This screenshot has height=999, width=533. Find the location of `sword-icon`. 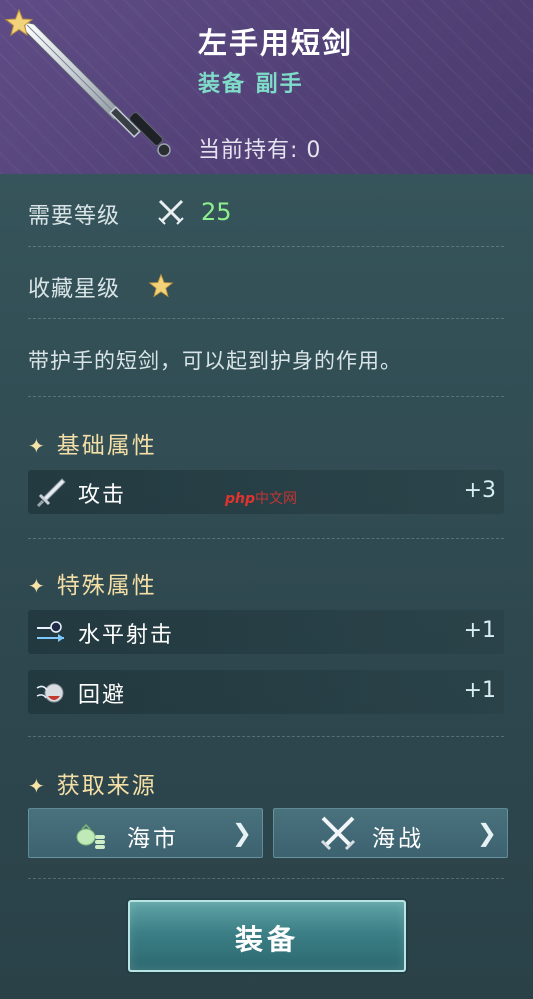

sword-icon is located at coordinates (51, 493).